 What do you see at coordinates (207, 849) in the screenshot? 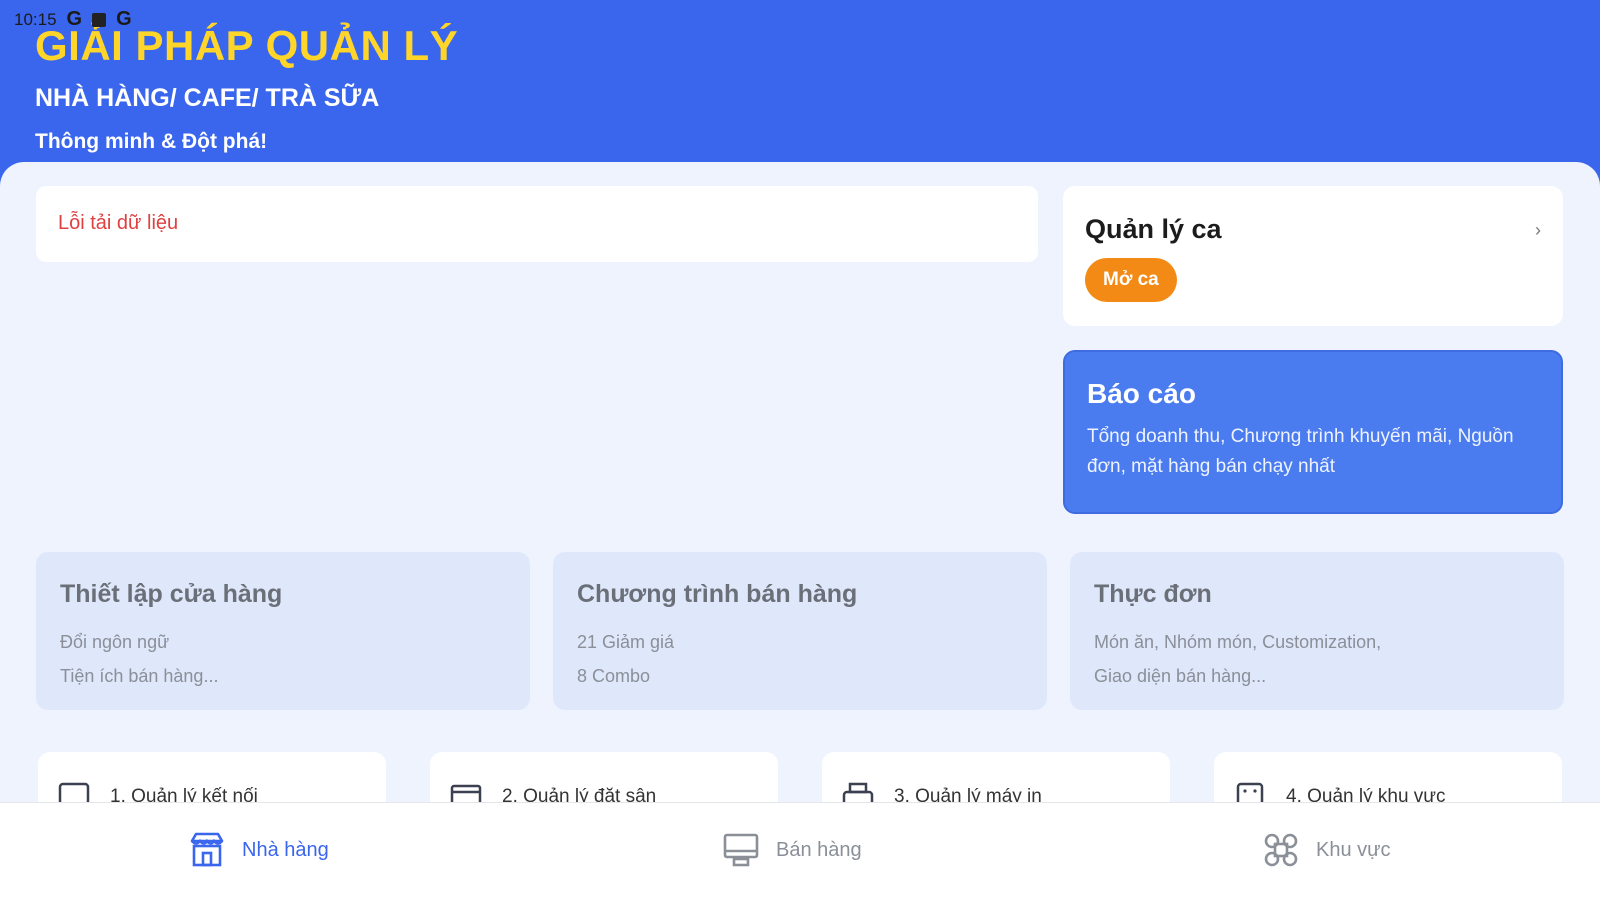
I see `store-icon` at bounding box center [207, 849].